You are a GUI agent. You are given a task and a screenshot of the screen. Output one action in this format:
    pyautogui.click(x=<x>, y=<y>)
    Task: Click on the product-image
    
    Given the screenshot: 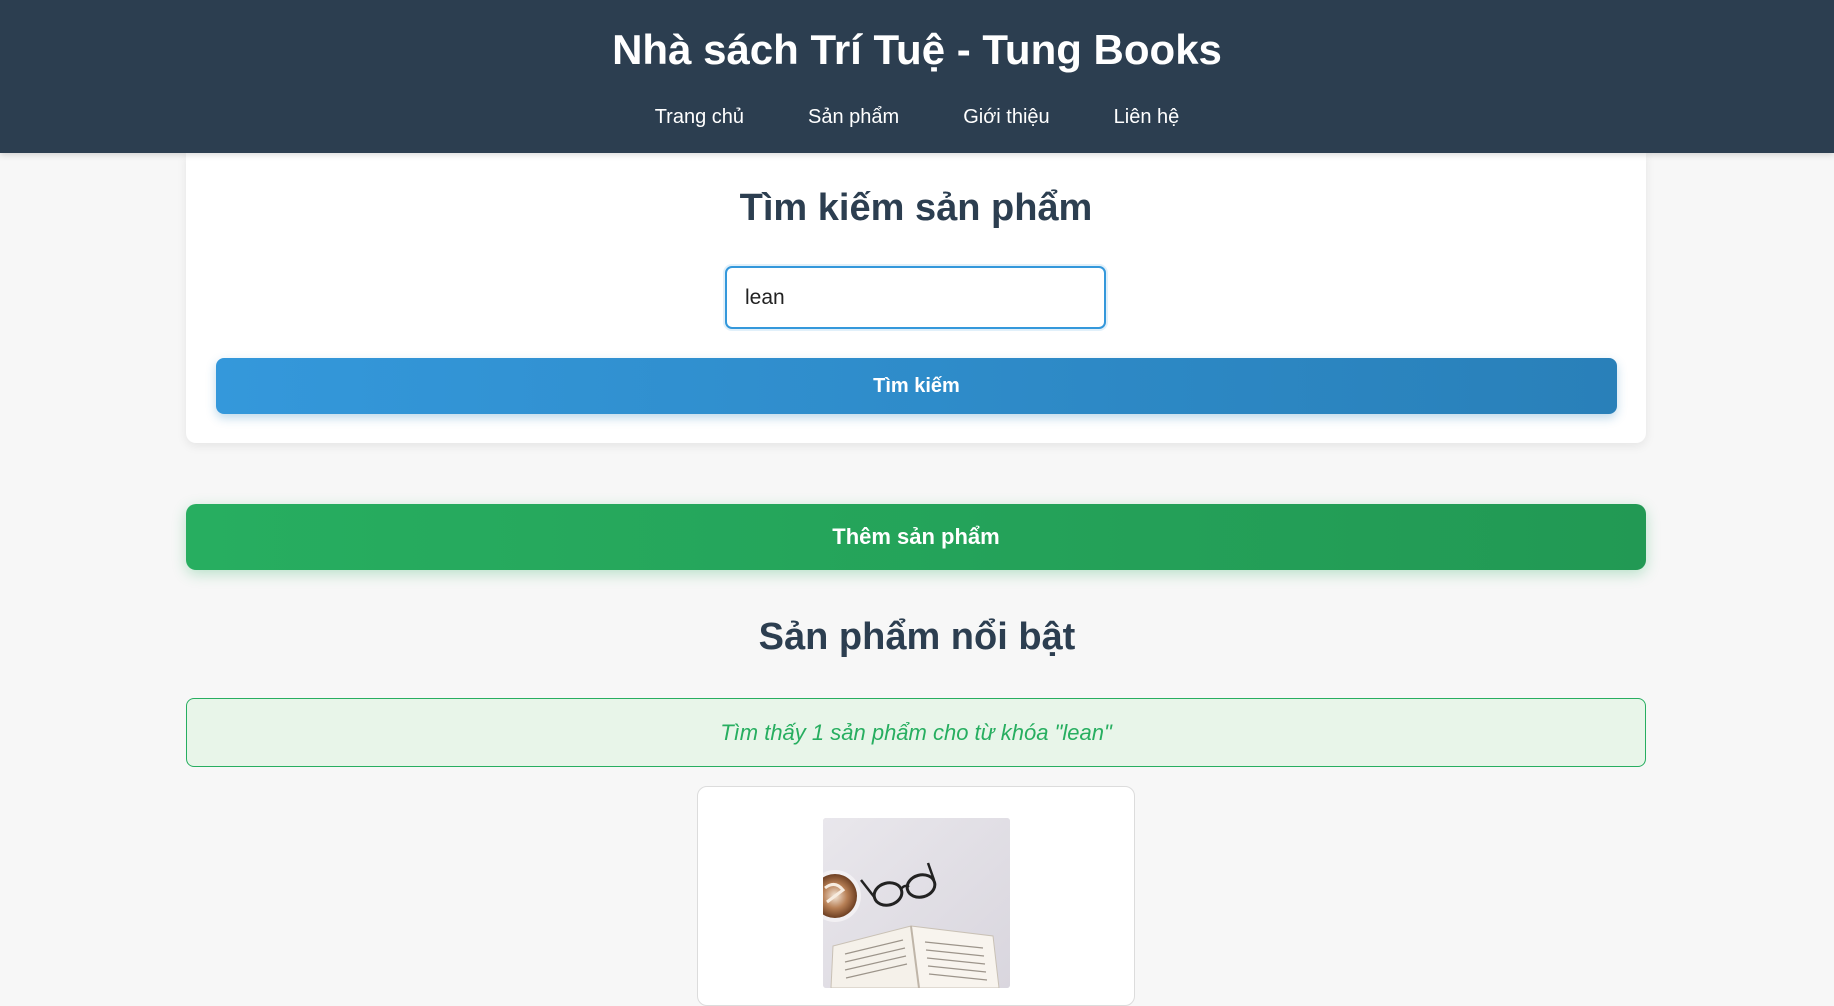 What is the action you would take?
    pyautogui.click(x=916, y=903)
    